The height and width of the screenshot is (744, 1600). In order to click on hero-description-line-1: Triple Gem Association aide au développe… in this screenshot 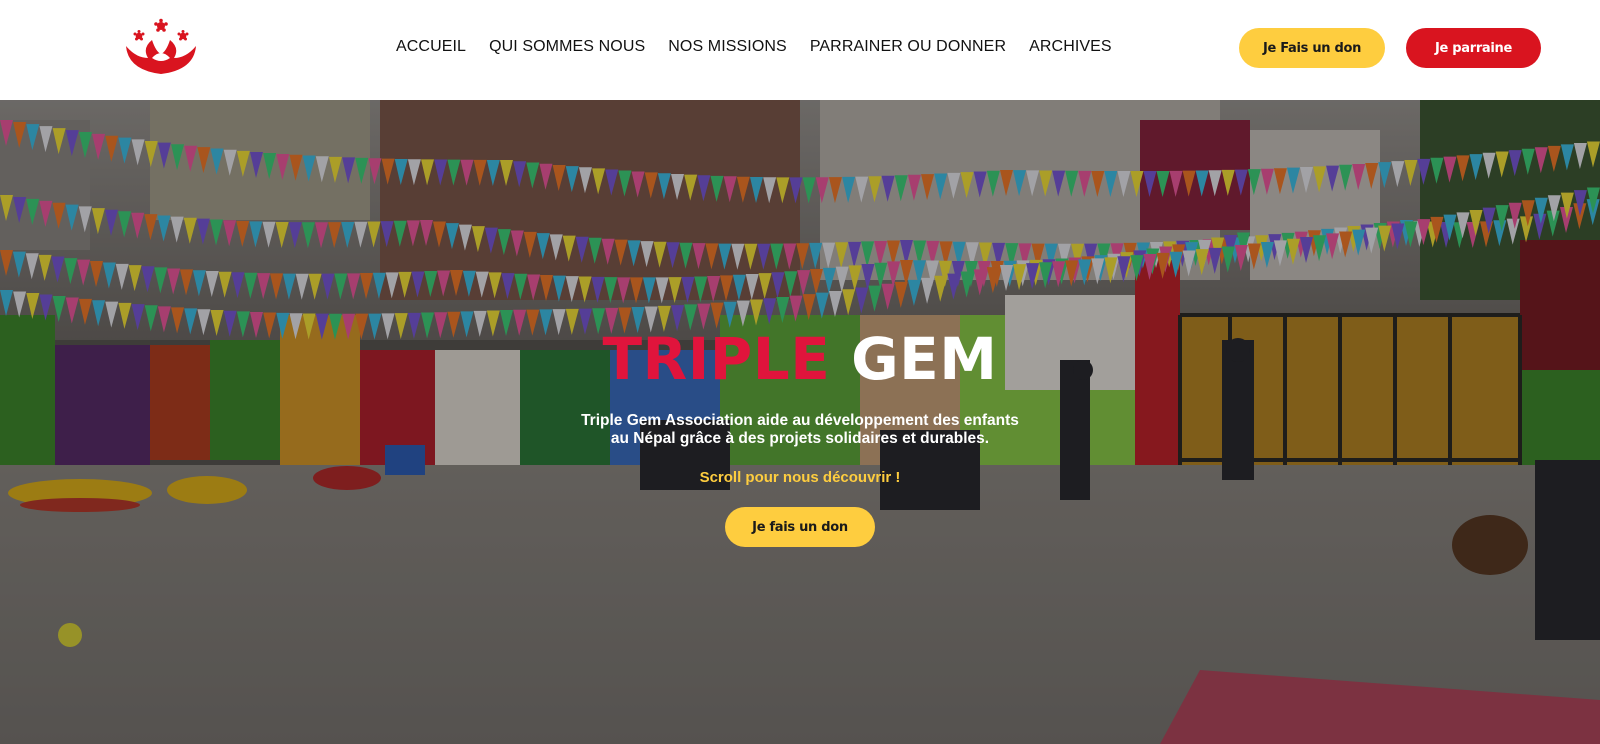, I will do `click(800, 420)`.